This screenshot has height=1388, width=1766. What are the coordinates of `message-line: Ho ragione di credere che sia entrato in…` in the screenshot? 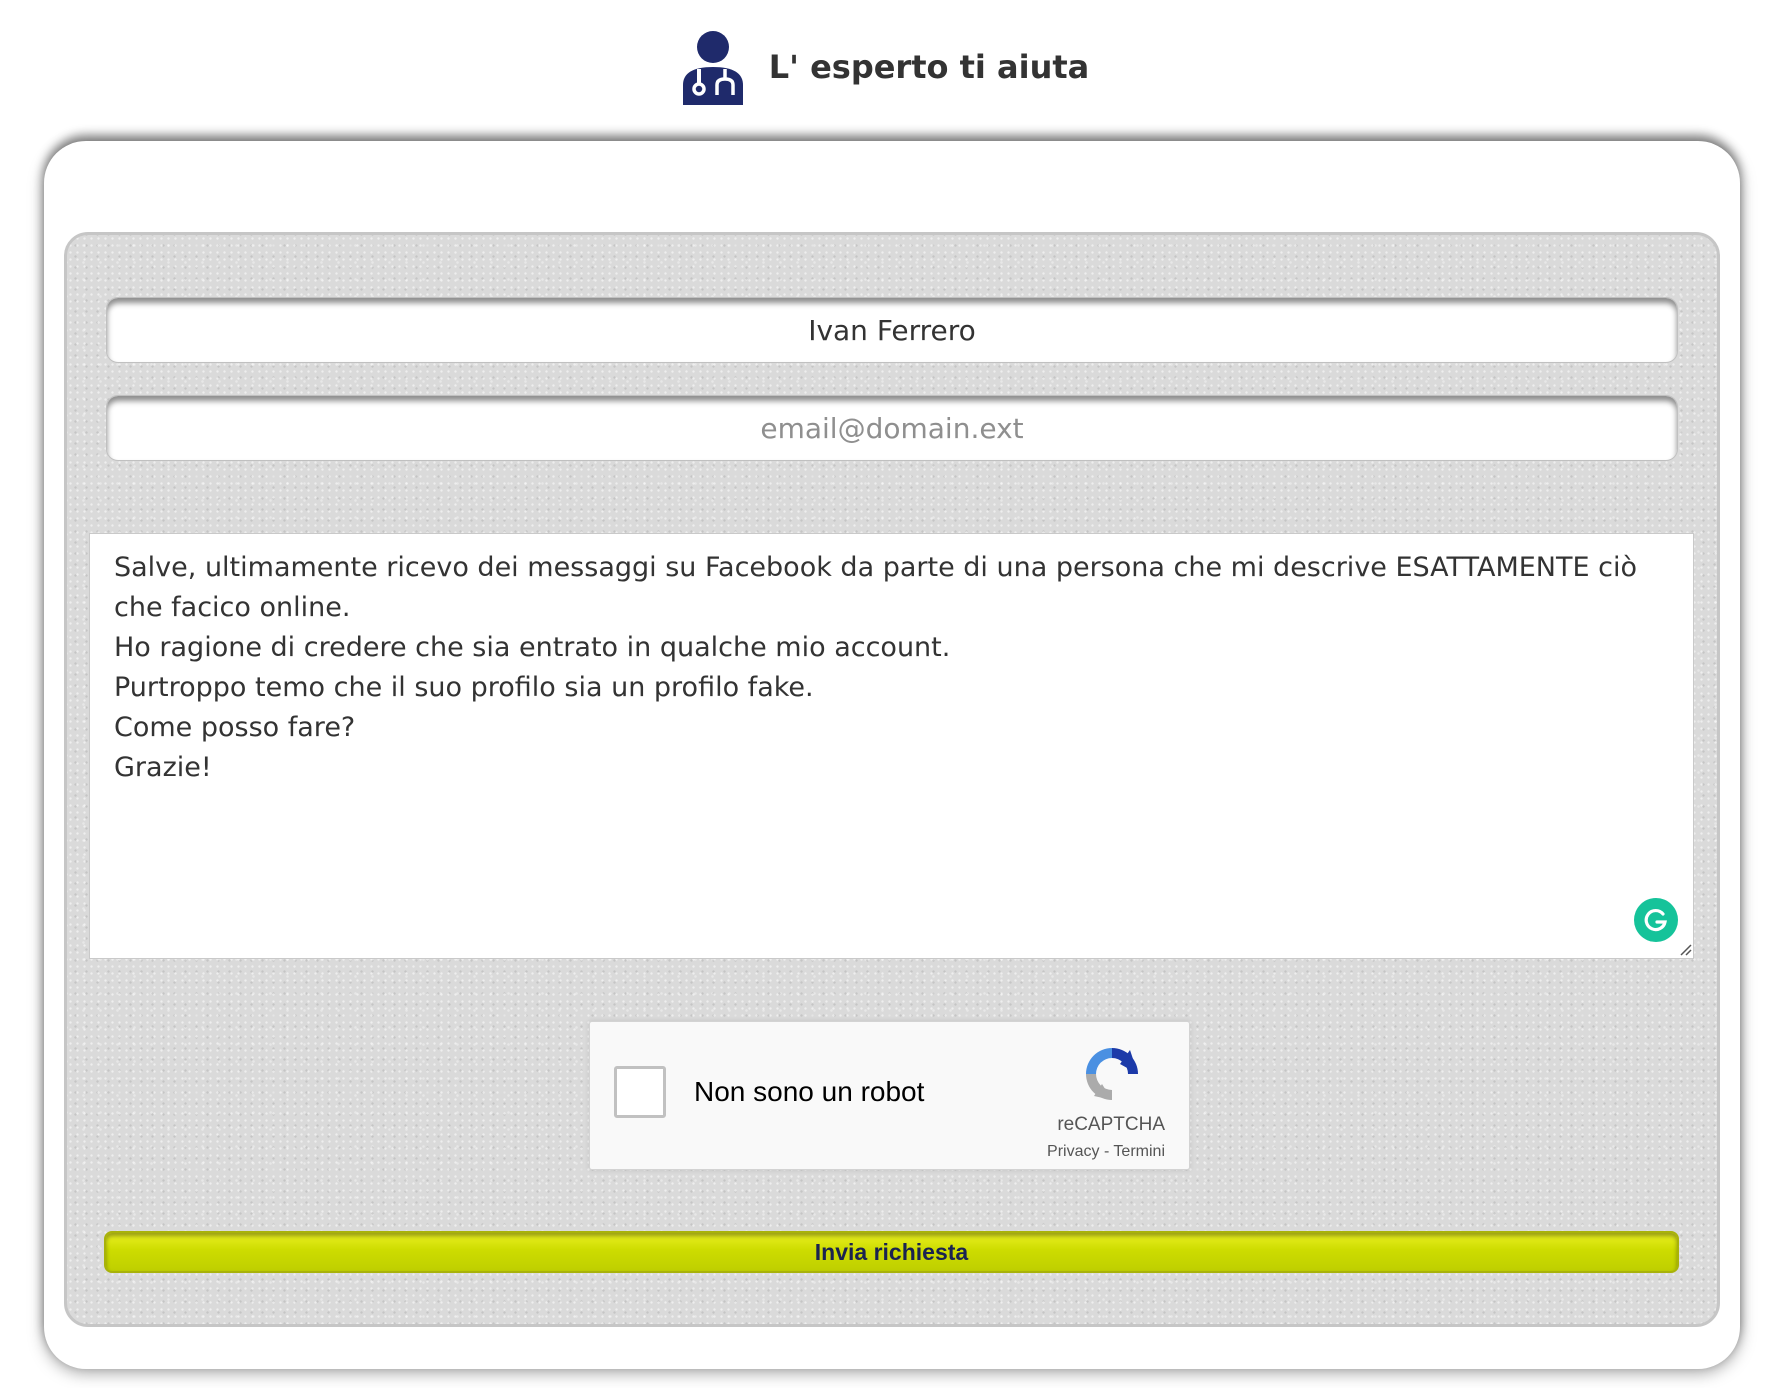 It's located at (532, 647).